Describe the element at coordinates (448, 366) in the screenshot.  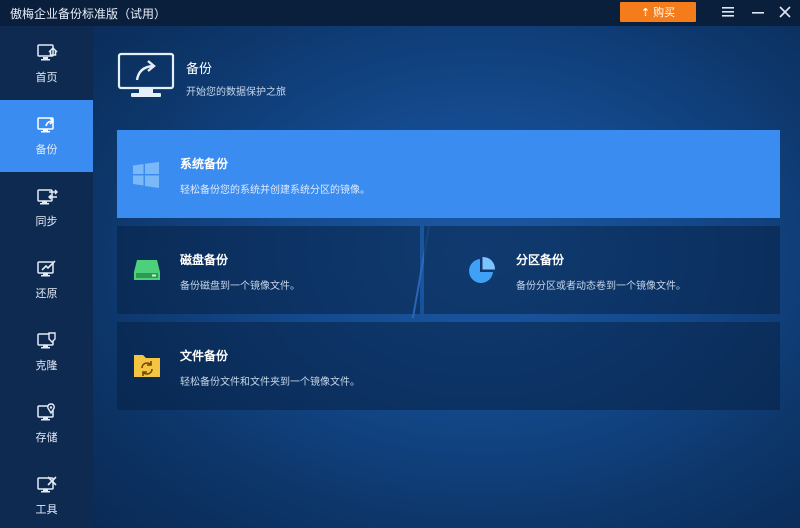
I see `file-backup-card: 文件备份 轻松备份文件和文件夹到一个镜像文件。` at that location.